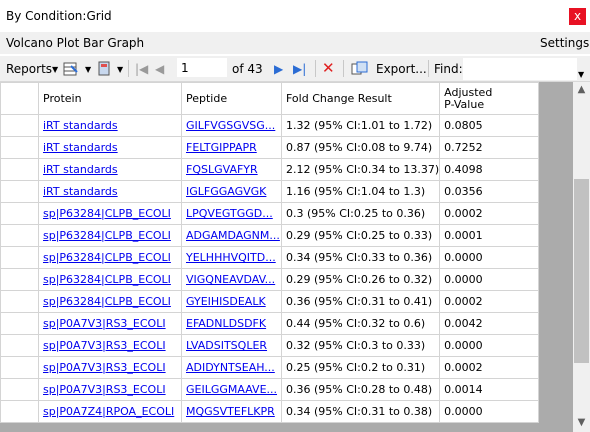 This screenshot has width=590, height=432. I want to click on fold-change-cell: 0.36 (95% CI:0.28 to 0.48), so click(360, 389).